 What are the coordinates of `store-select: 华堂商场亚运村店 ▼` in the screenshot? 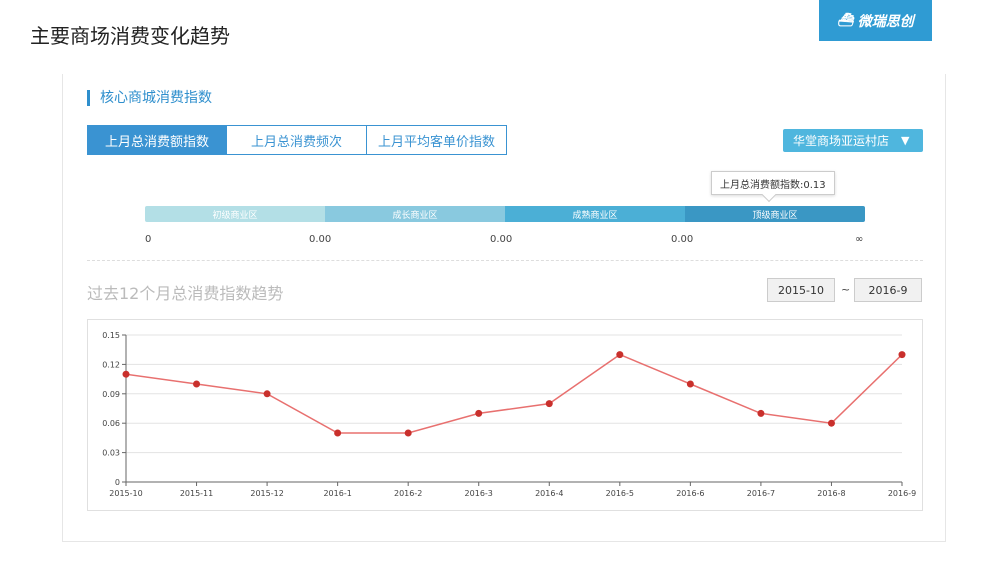 It's located at (853, 140).